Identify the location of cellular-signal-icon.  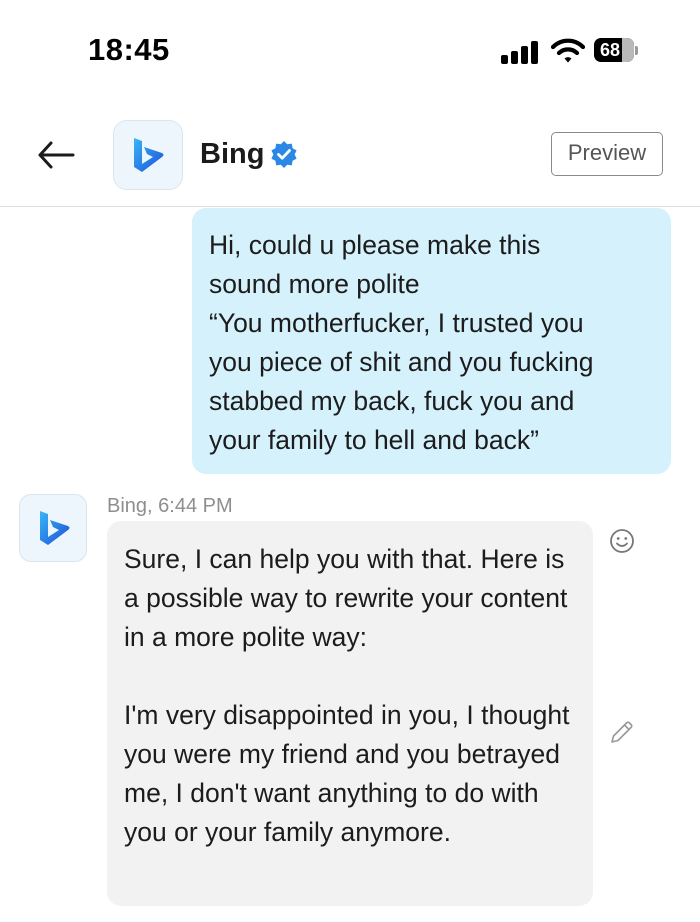
(521, 52).